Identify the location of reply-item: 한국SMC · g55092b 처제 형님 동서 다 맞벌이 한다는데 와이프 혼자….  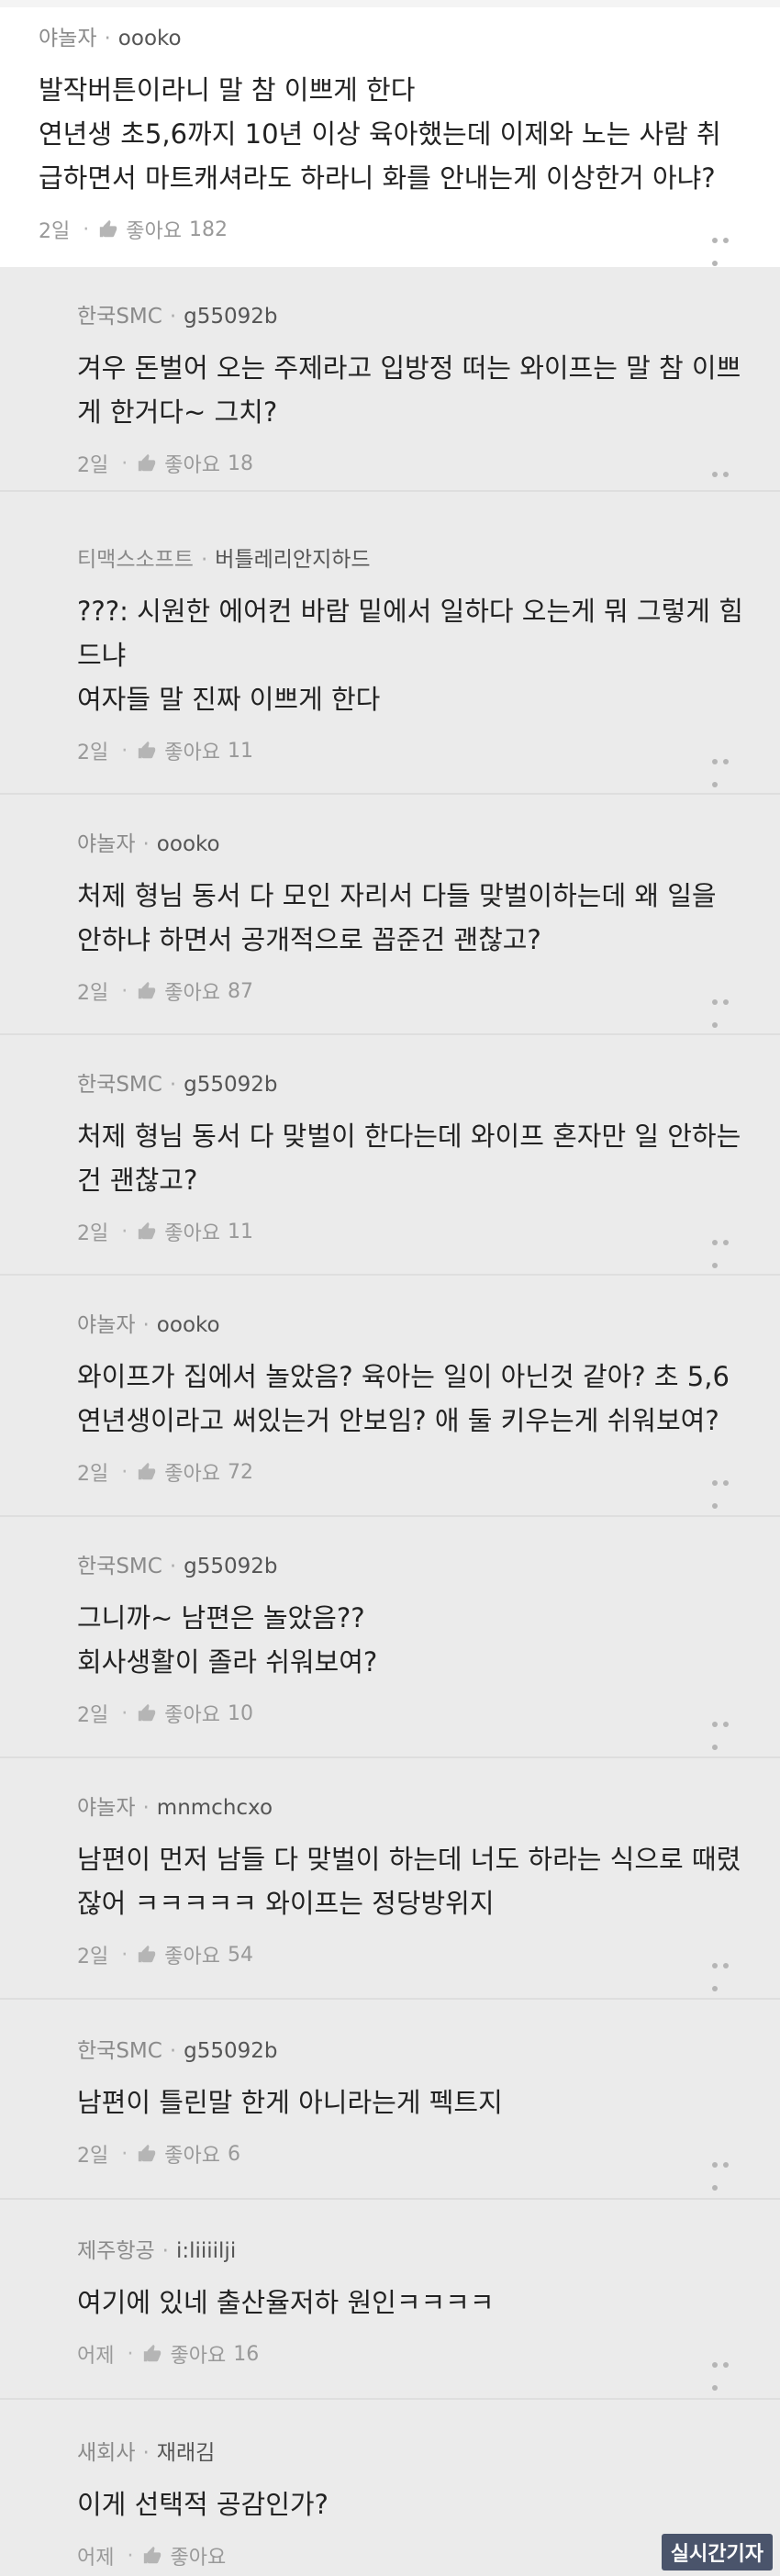
(390, 1156).